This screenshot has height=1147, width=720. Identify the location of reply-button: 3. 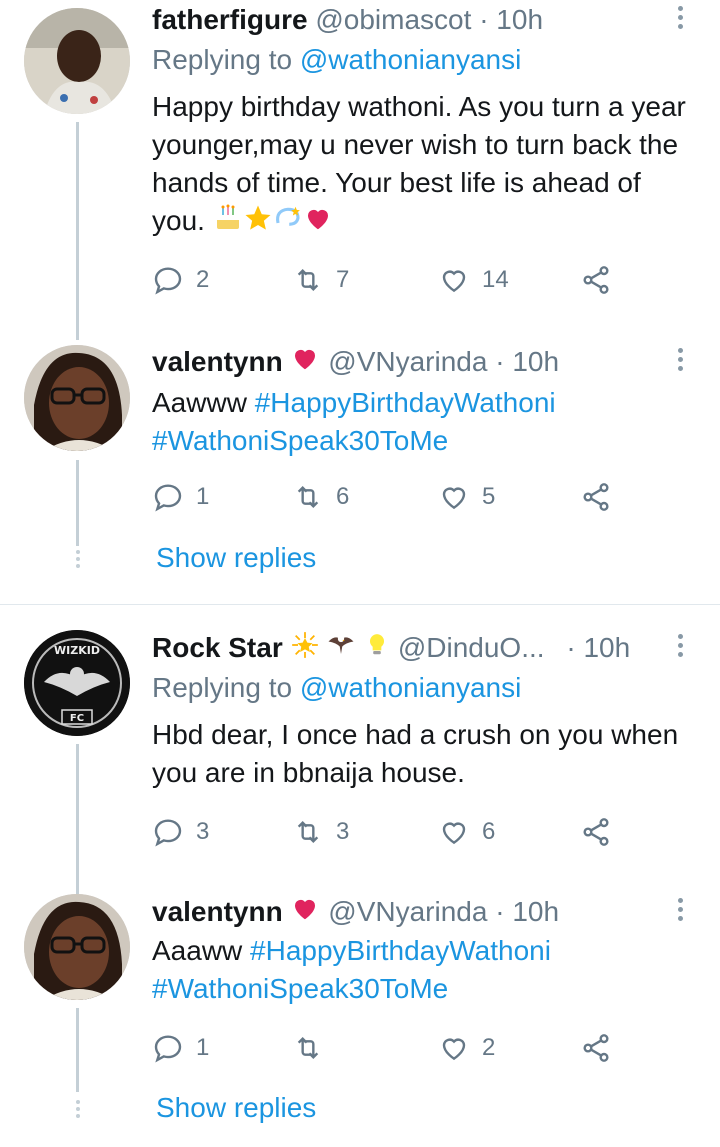
(180, 832).